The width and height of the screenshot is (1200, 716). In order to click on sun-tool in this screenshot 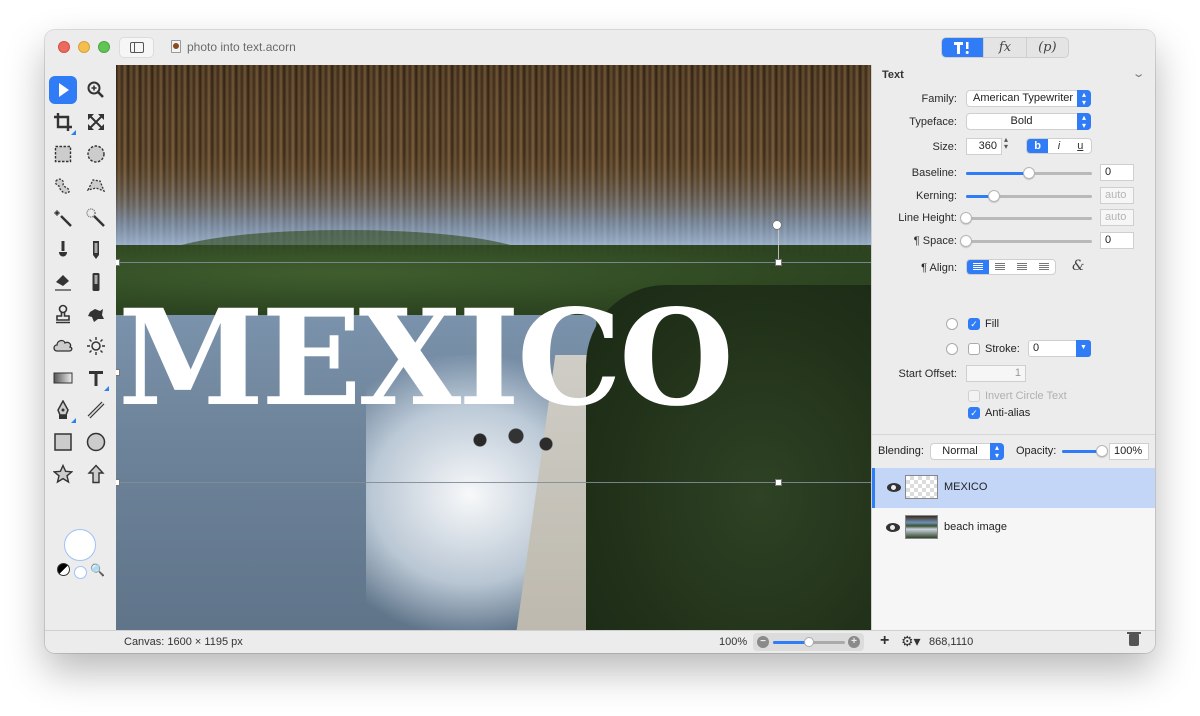, I will do `click(96, 346)`.